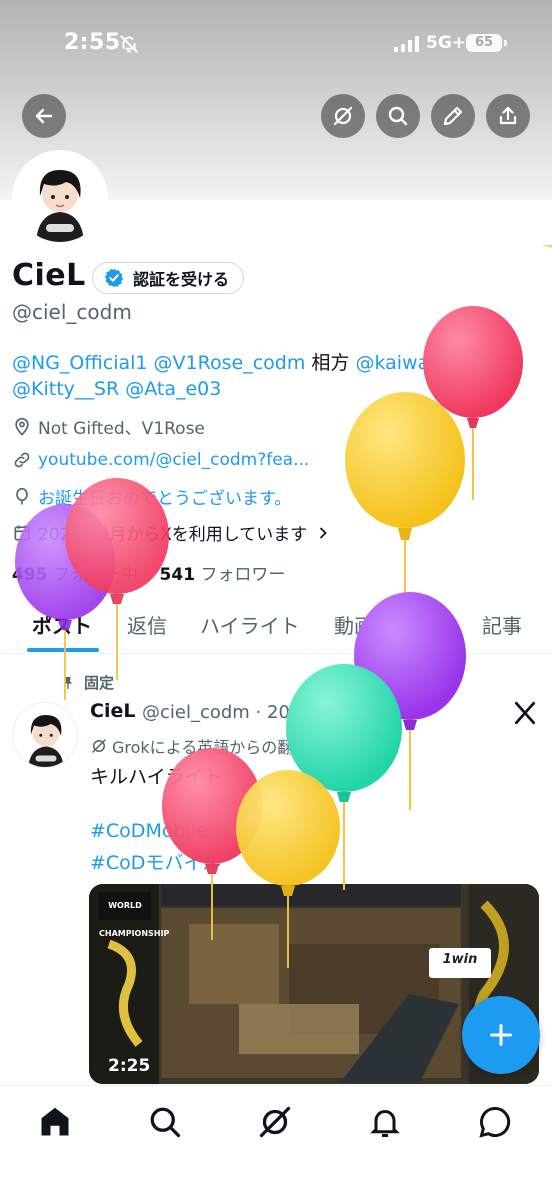 The height and width of the screenshot is (1200, 552). Describe the element at coordinates (156, 777) in the screenshot. I see `post-text: キルハイライト` at that location.